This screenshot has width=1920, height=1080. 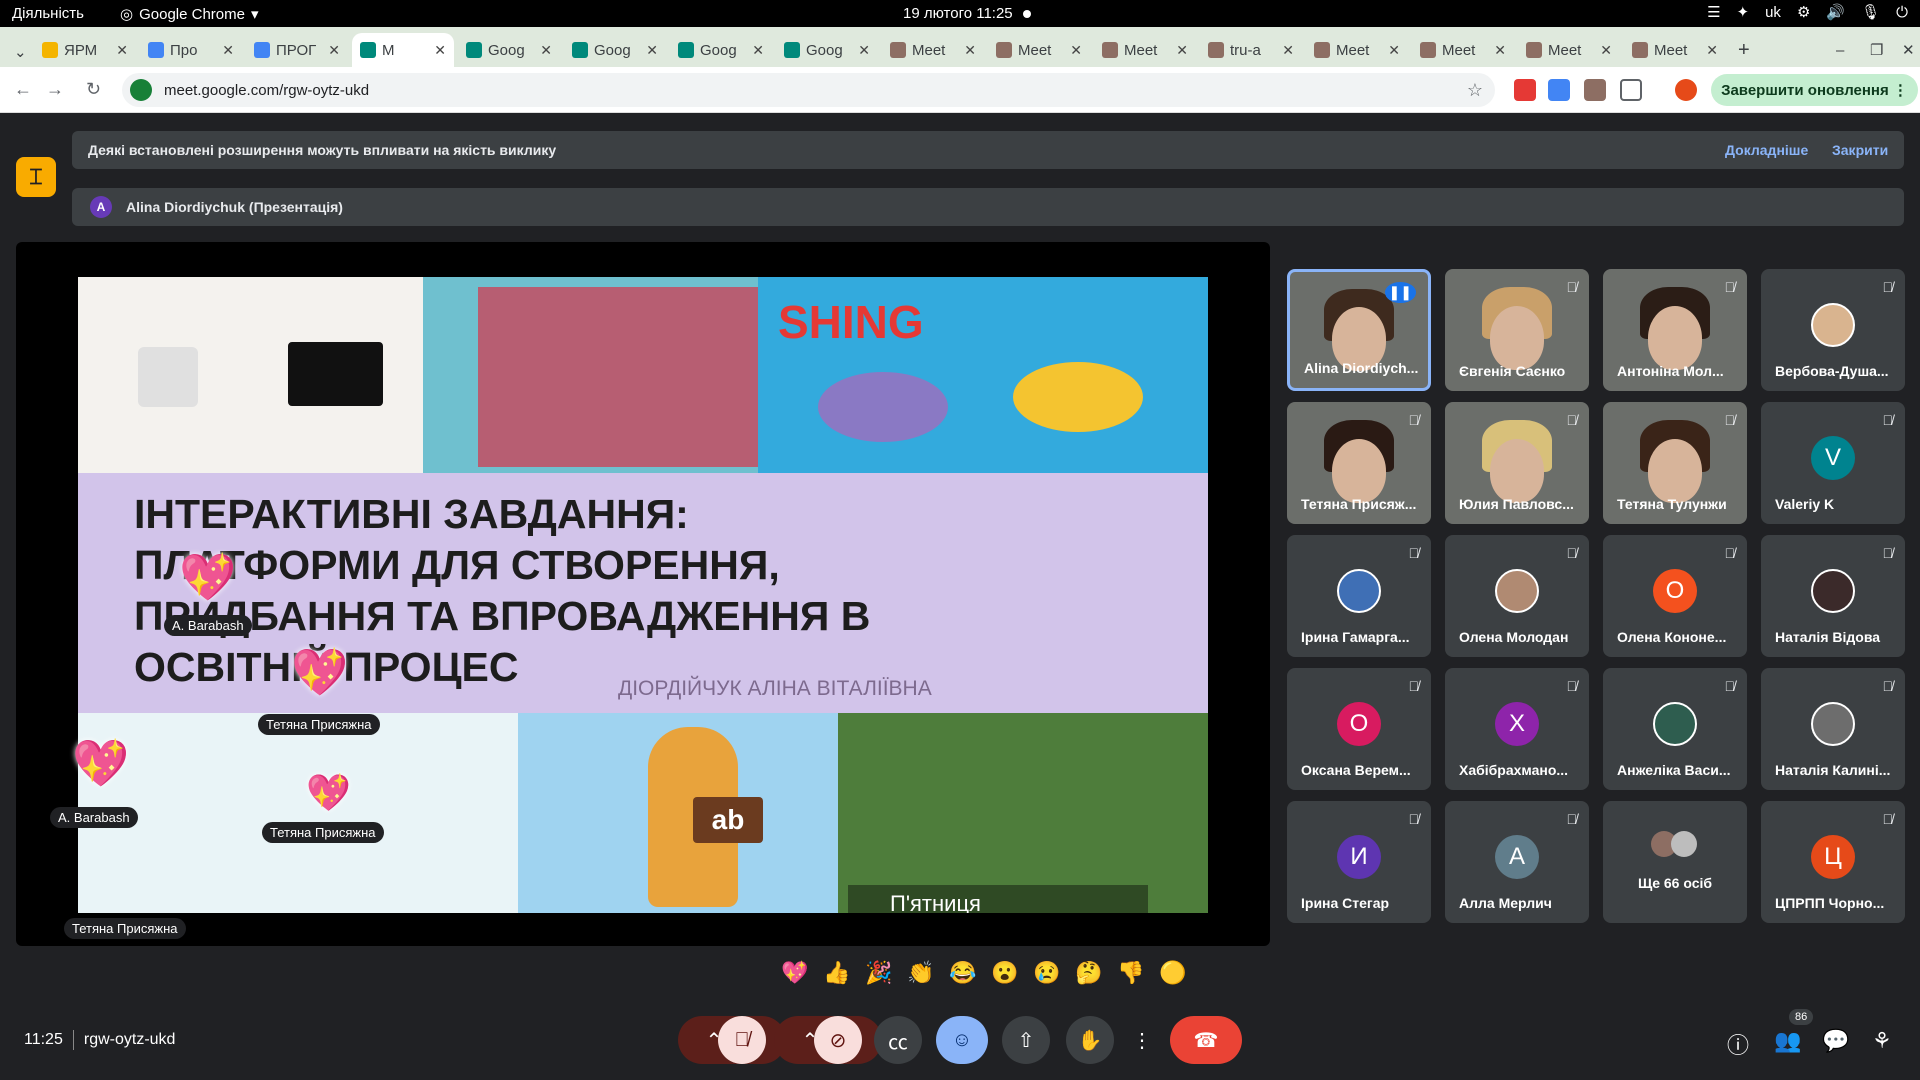 I want to click on browser-tab: М ✕, so click(x=403, y=50).